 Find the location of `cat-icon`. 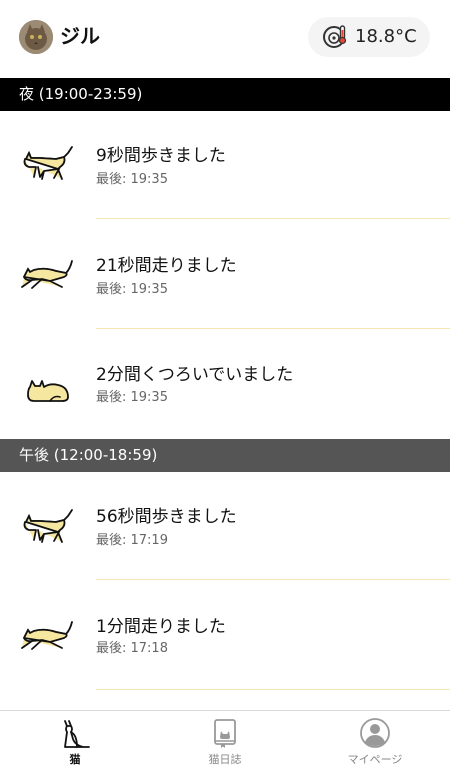

cat-icon is located at coordinates (77, 734).